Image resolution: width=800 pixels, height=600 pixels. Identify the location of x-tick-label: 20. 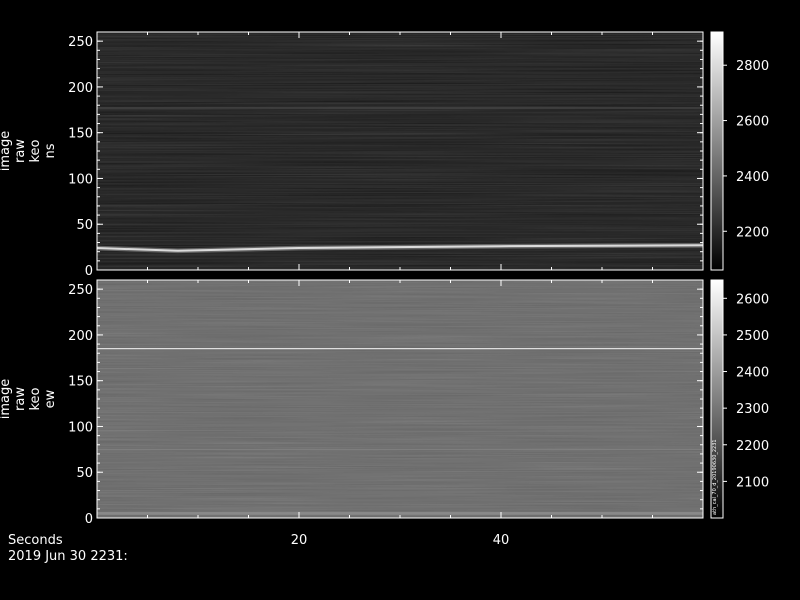
(299, 540).